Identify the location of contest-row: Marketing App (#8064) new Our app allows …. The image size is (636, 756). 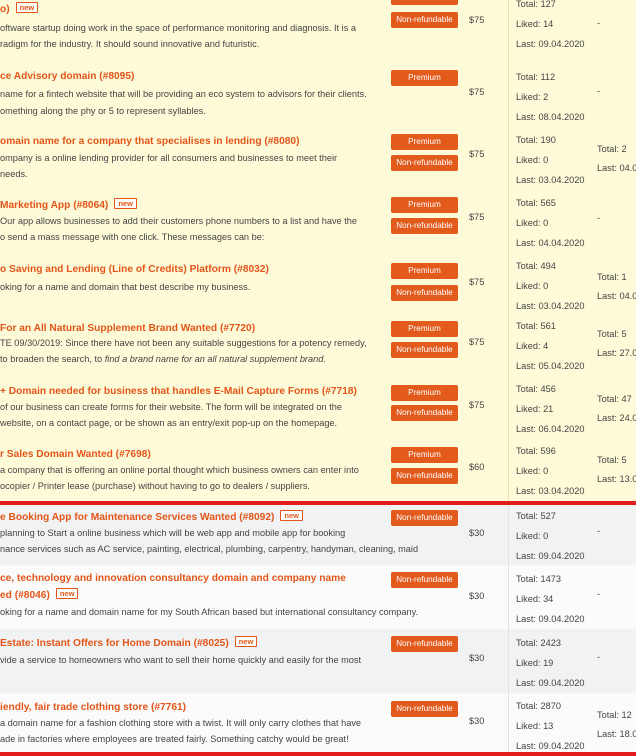
(318, 219).